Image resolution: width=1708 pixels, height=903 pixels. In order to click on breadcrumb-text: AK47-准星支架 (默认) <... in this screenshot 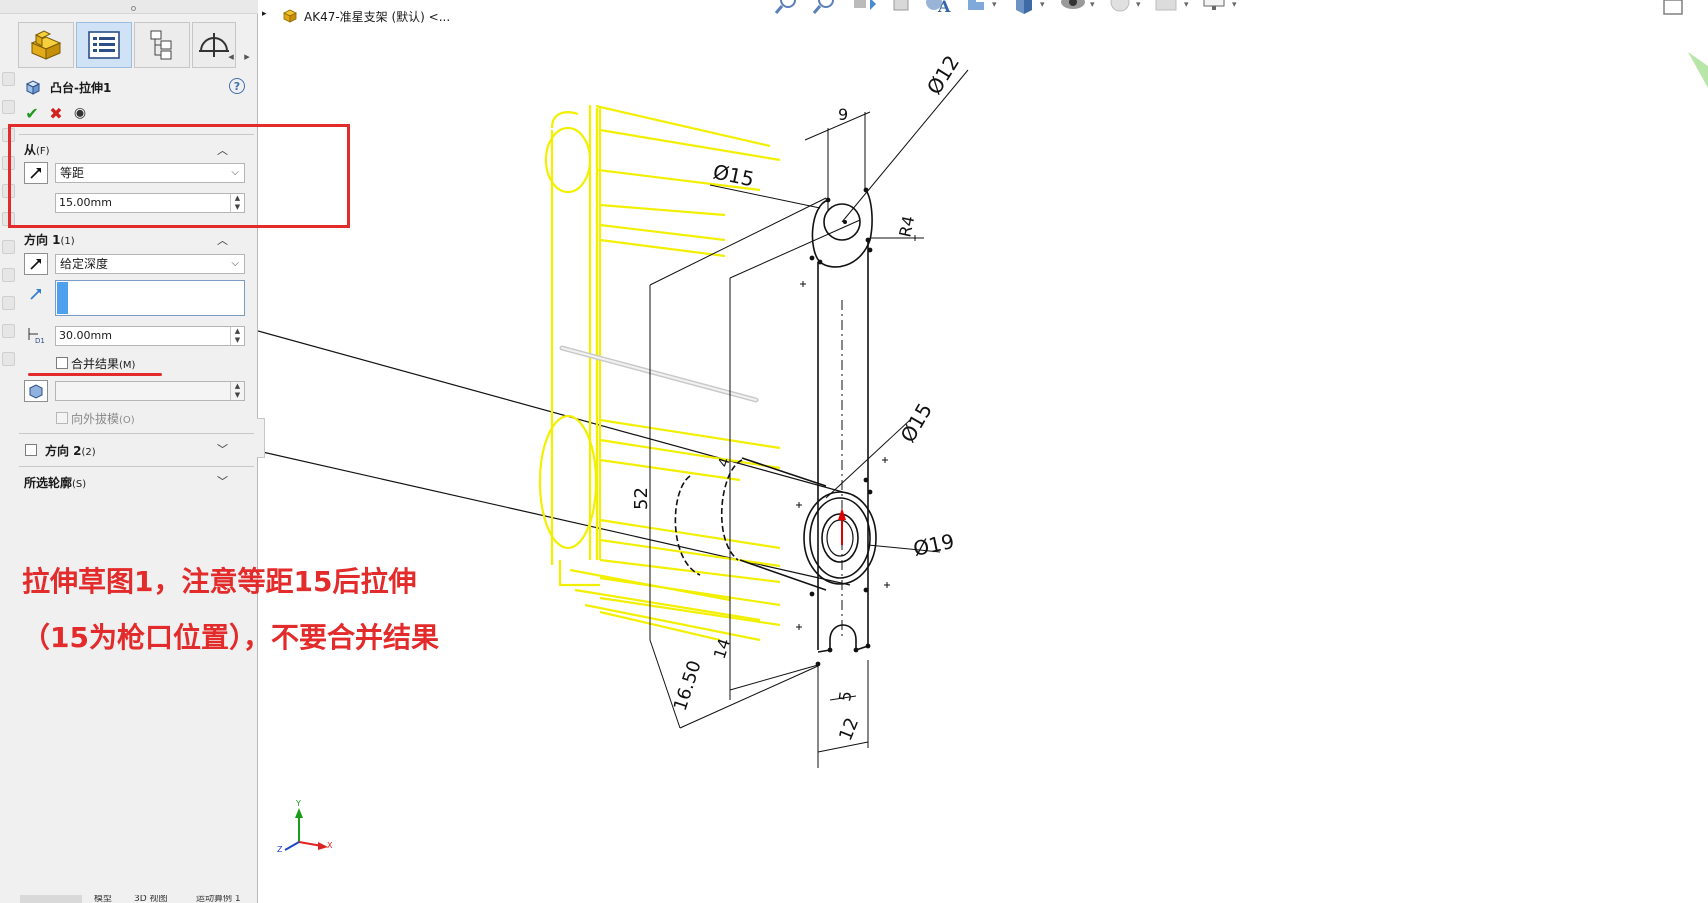, I will do `click(377, 16)`.